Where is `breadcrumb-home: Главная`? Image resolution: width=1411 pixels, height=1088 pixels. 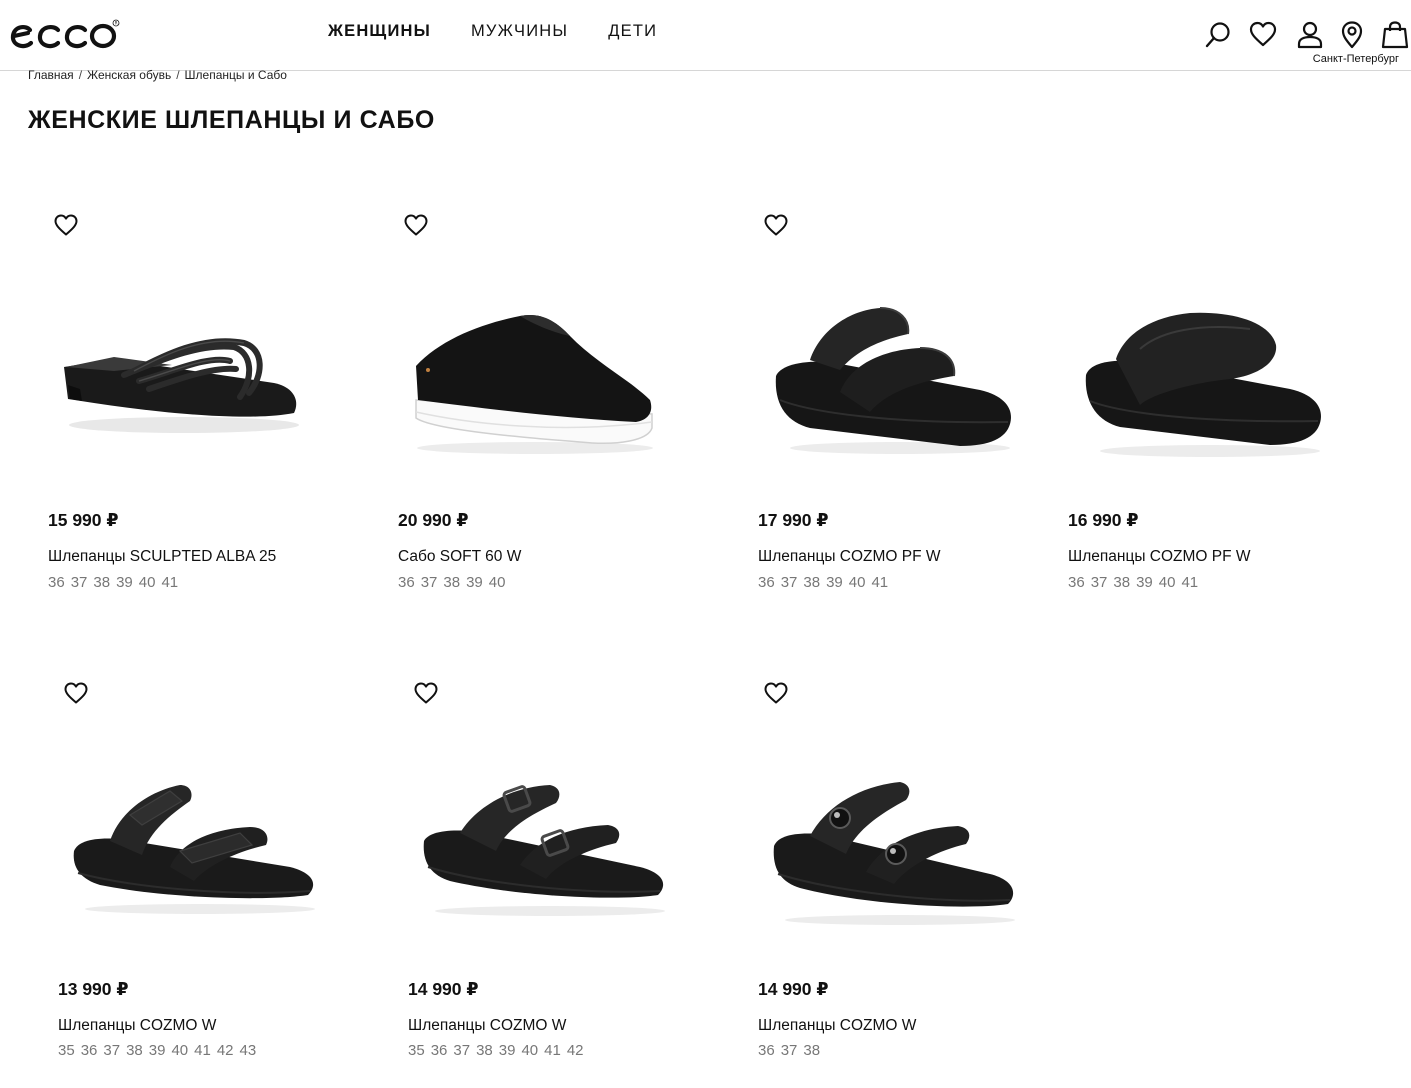
breadcrumb-home: Главная is located at coordinates (51, 75).